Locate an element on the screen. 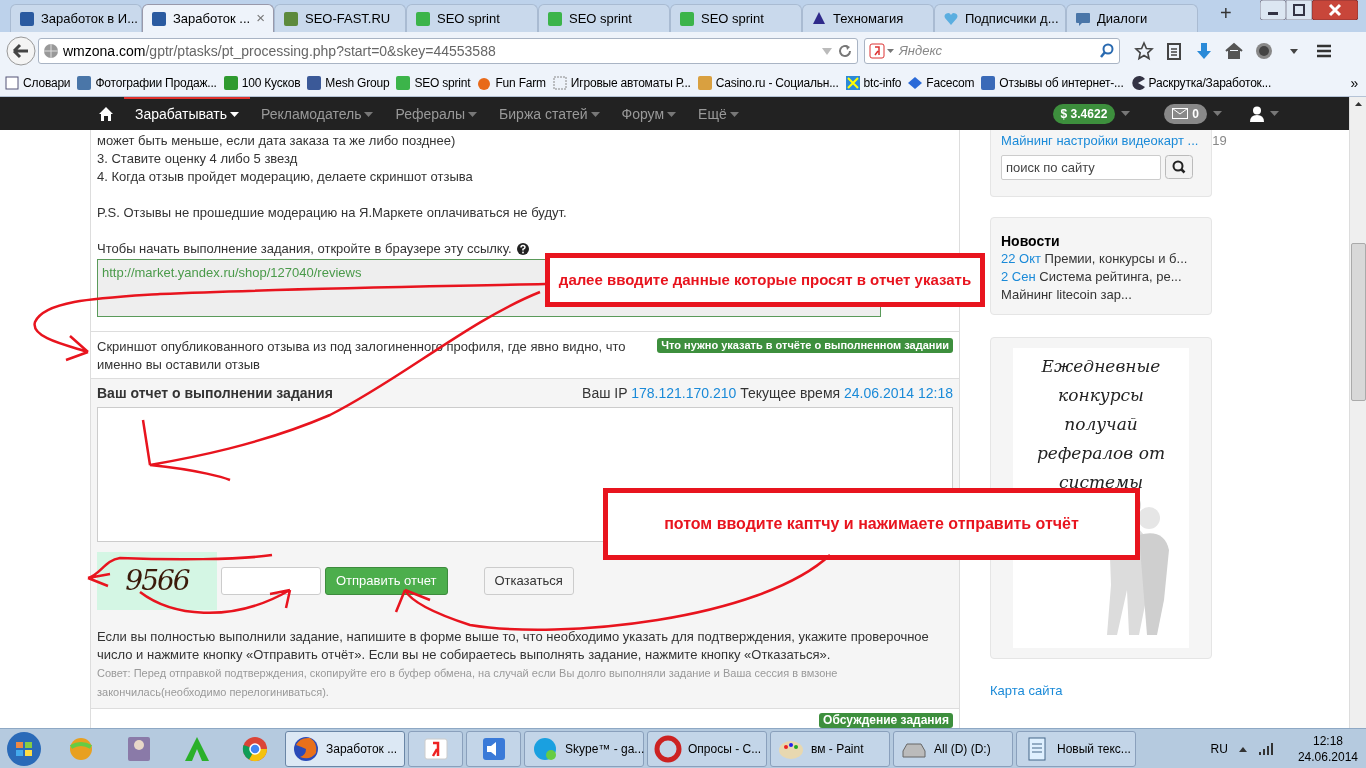  task-text: 4. Когда отзыв пройдет модерацию, делаете скриншот отзыва is located at coordinates (285, 177).